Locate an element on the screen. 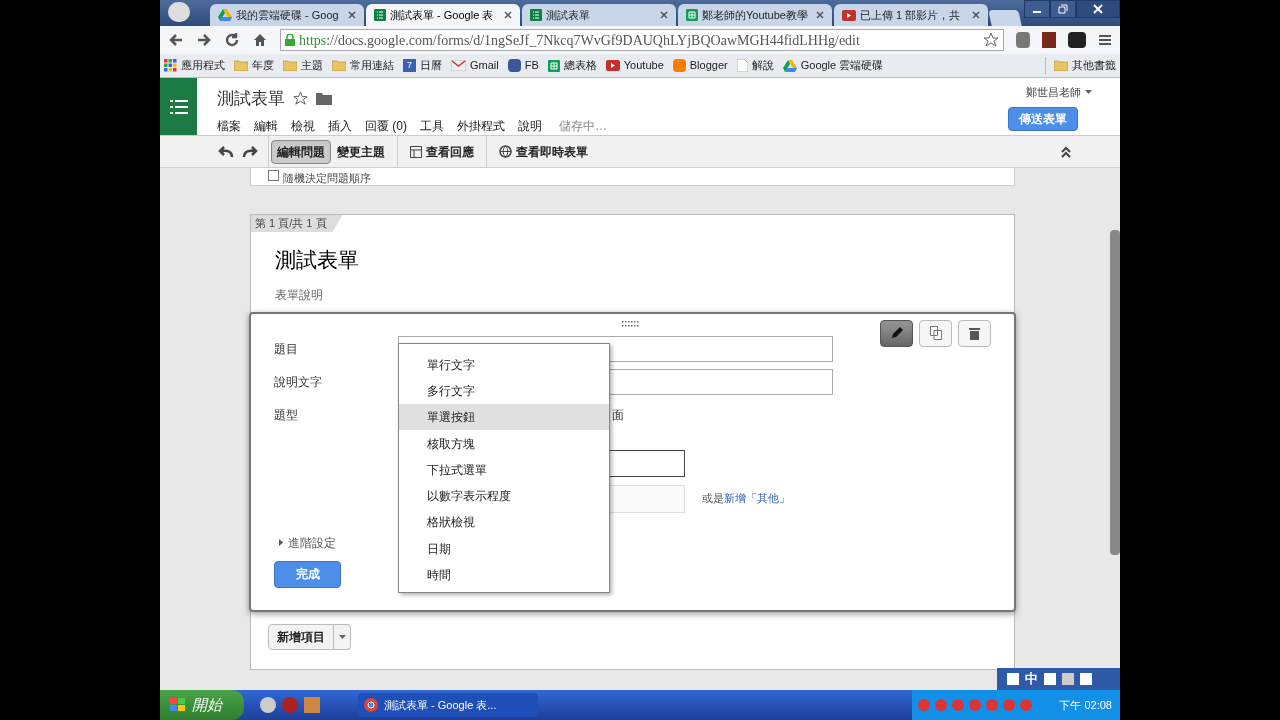  reload-icon is located at coordinates (232, 40).